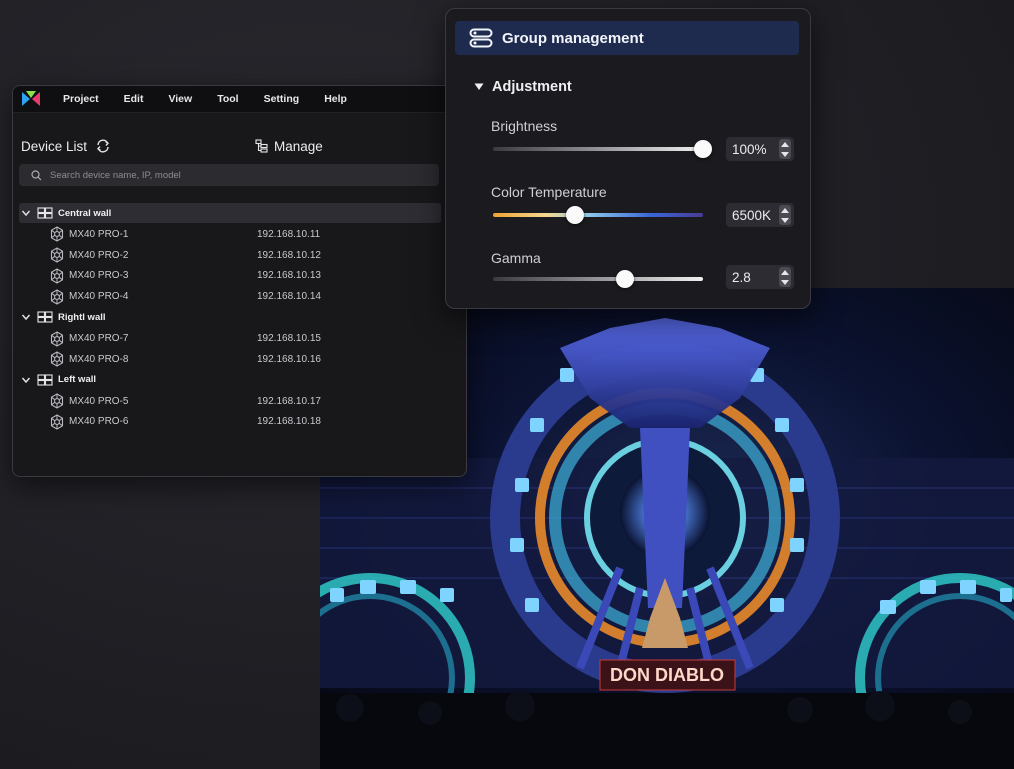  Describe the element at coordinates (230, 276) in the screenshot. I see `device-row: MX40 PRO-3 192.168.10.13` at that location.